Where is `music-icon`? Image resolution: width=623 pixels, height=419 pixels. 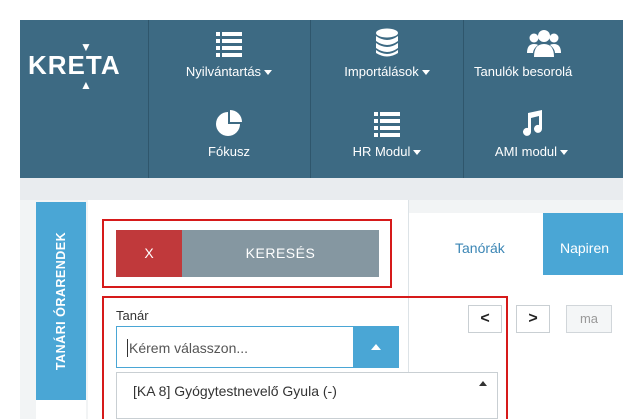 music-icon is located at coordinates (532, 123).